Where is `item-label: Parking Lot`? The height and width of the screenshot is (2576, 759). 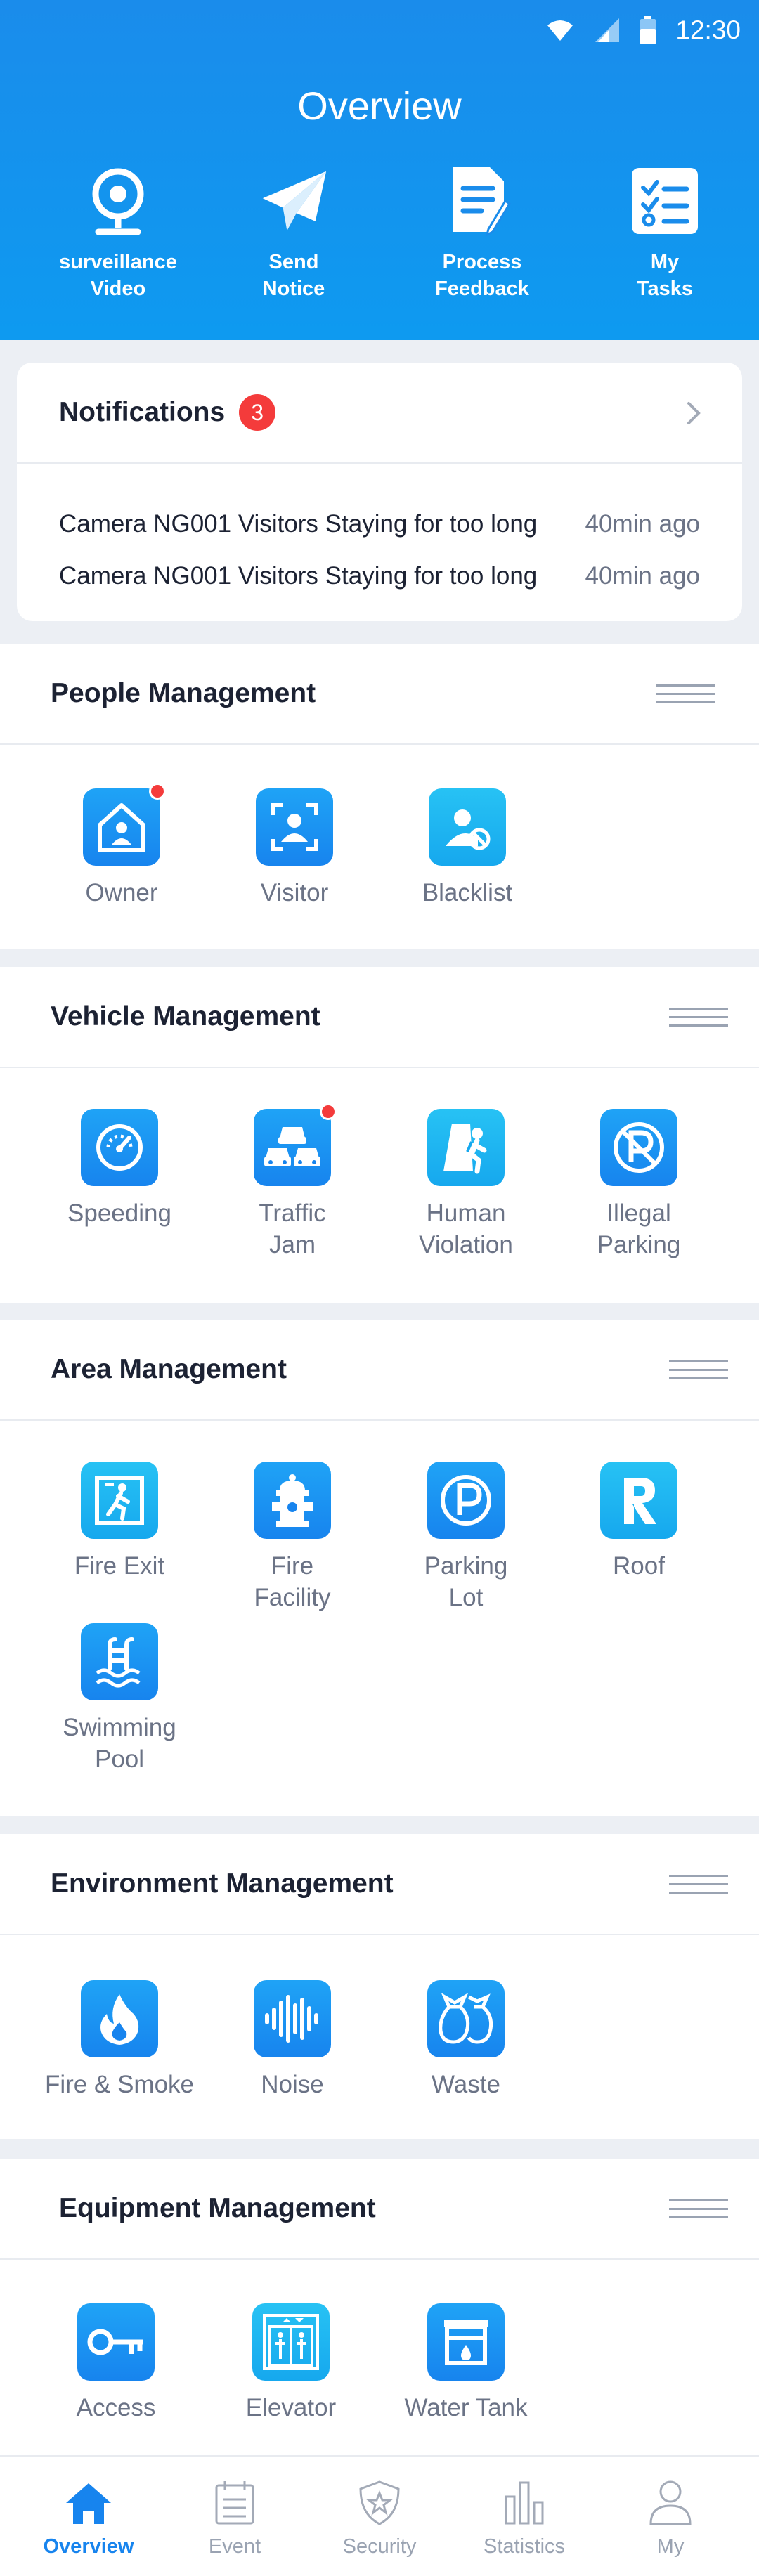
item-label: Parking Lot is located at coordinates (466, 1581).